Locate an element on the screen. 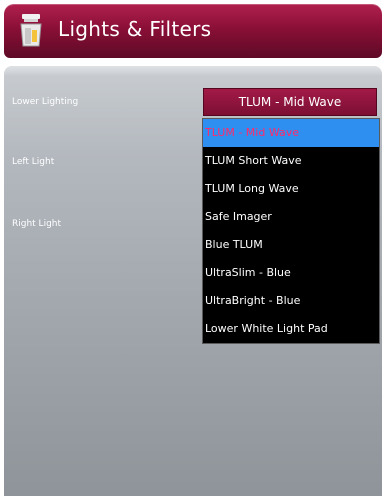 This screenshot has height=500, width=385. dropdown-option-tlum-long-wave: TLUM Long Wave is located at coordinates (291, 189).